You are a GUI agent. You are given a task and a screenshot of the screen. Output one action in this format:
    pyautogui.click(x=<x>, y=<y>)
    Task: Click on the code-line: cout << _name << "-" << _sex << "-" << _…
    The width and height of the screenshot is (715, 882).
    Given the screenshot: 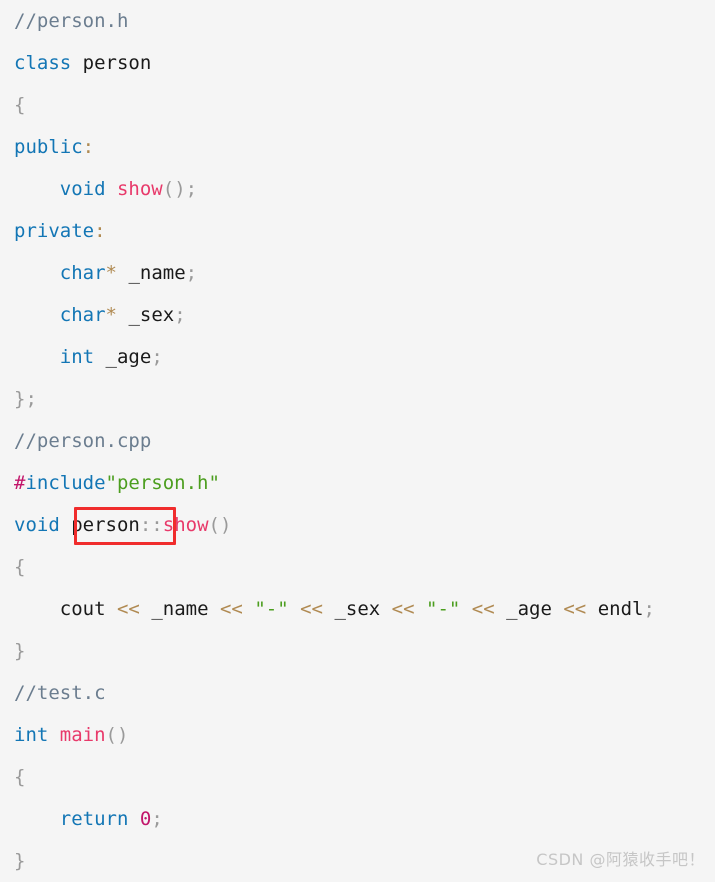 What is the action you would take?
    pyautogui.click(x=357, y=609)
    